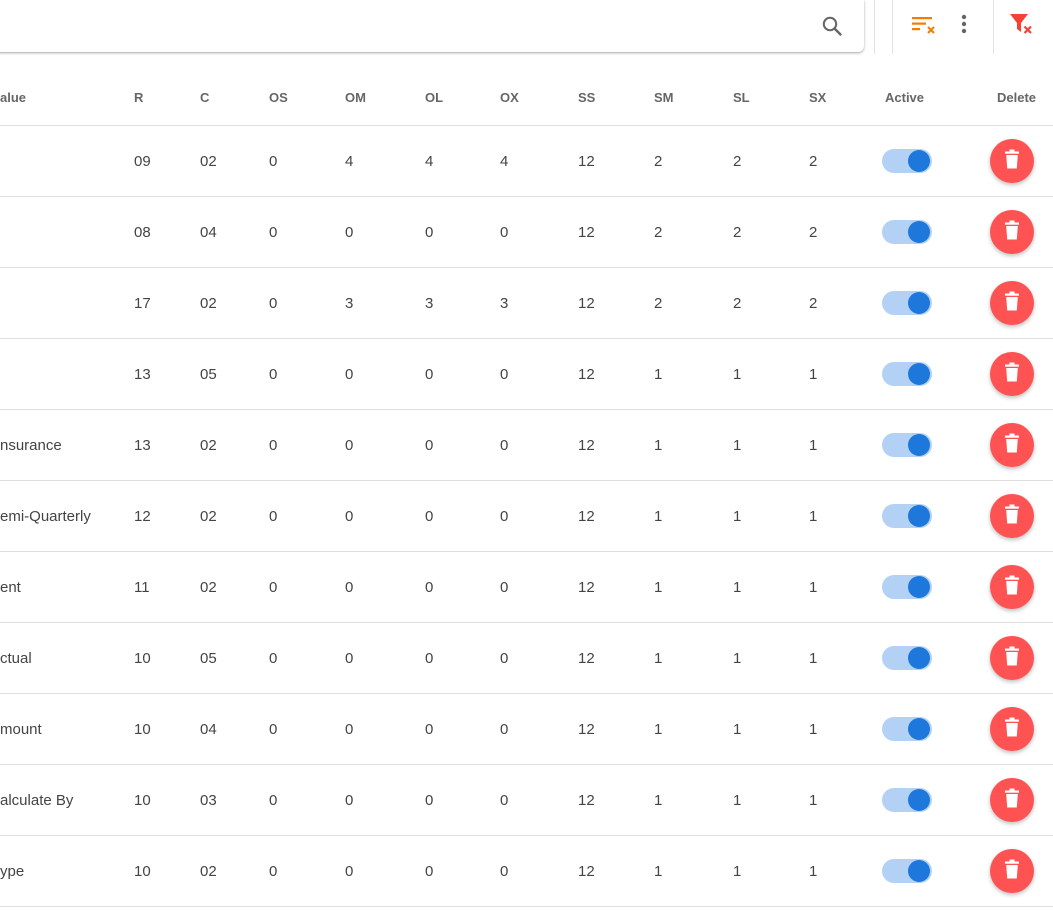  I want to click on cell-sl: 2, so click(737, 232).